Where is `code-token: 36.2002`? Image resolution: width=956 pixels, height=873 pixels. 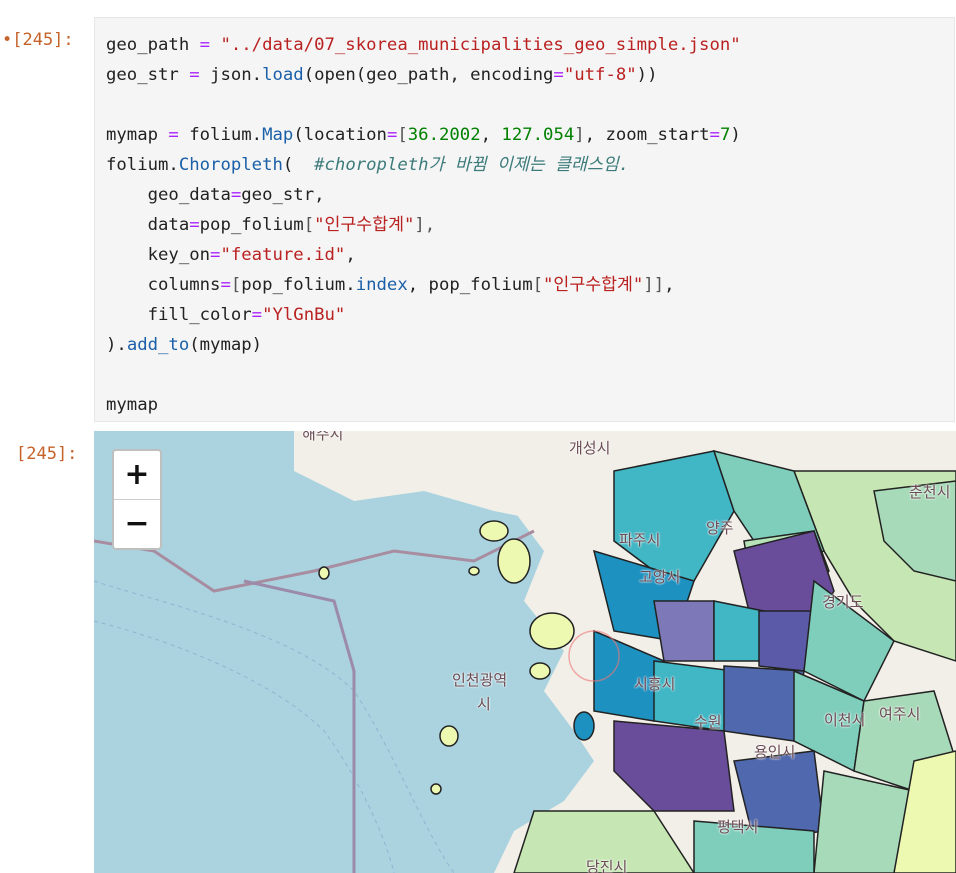
code-token: 36.2002 is located at coordinates (444, 135).